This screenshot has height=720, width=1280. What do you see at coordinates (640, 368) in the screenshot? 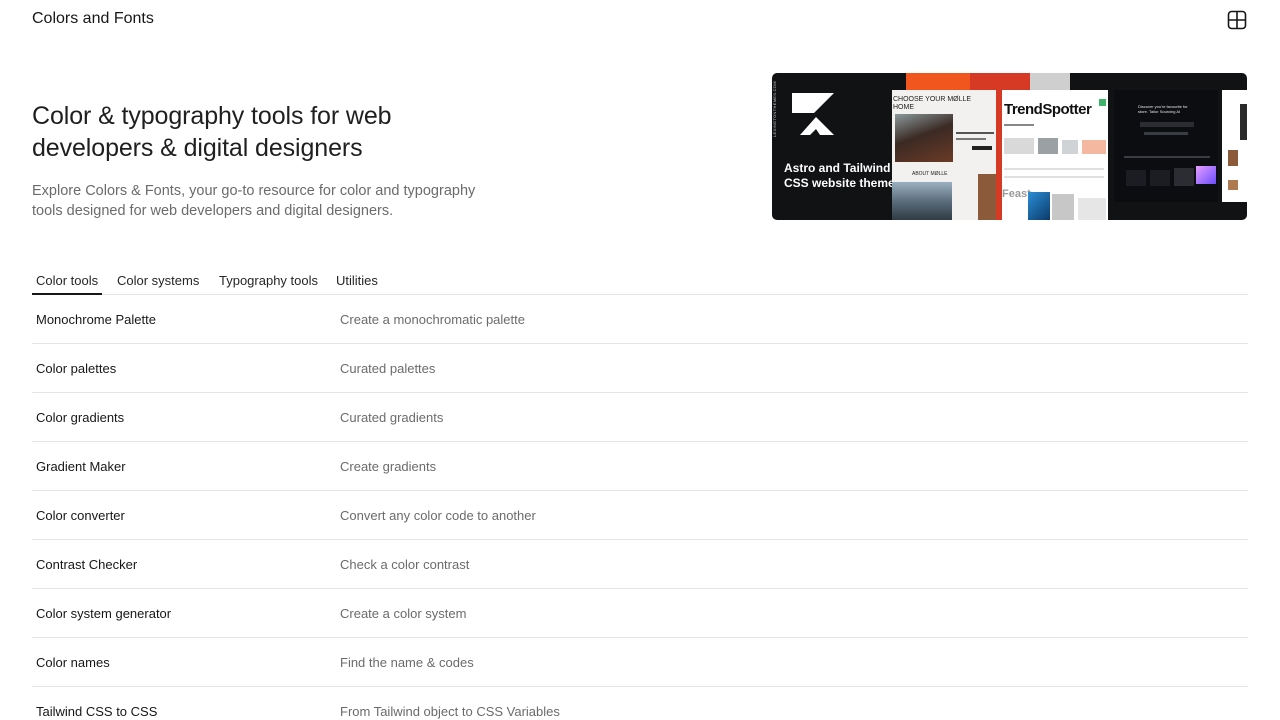
I see `tool-row-color-palettes: Color palettes Curated palettes` at bounding box center [640, 368].